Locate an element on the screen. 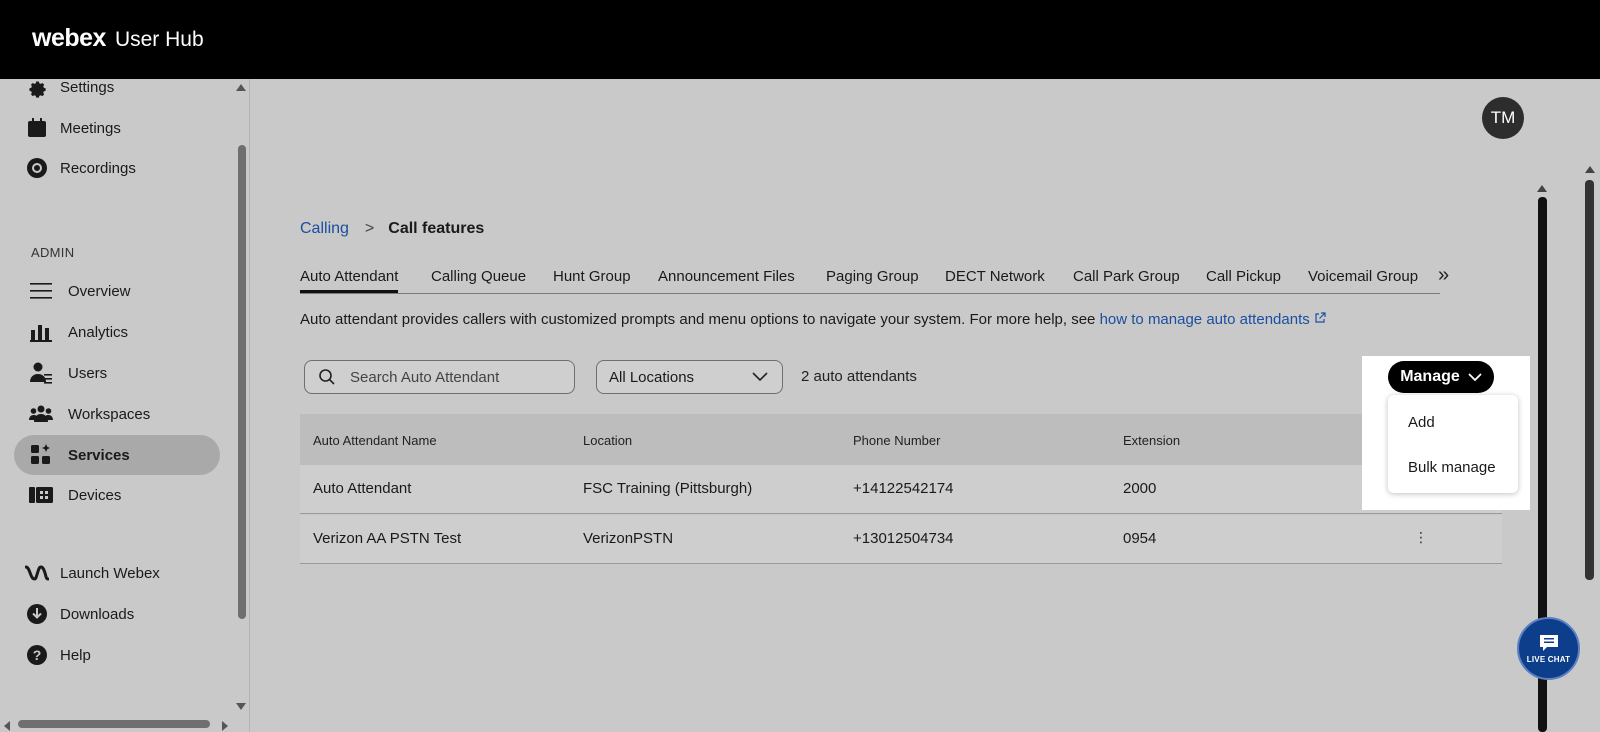 The image size is (1600, 732). cell-phone: +14122542174 is located at coordinates (903, 488).